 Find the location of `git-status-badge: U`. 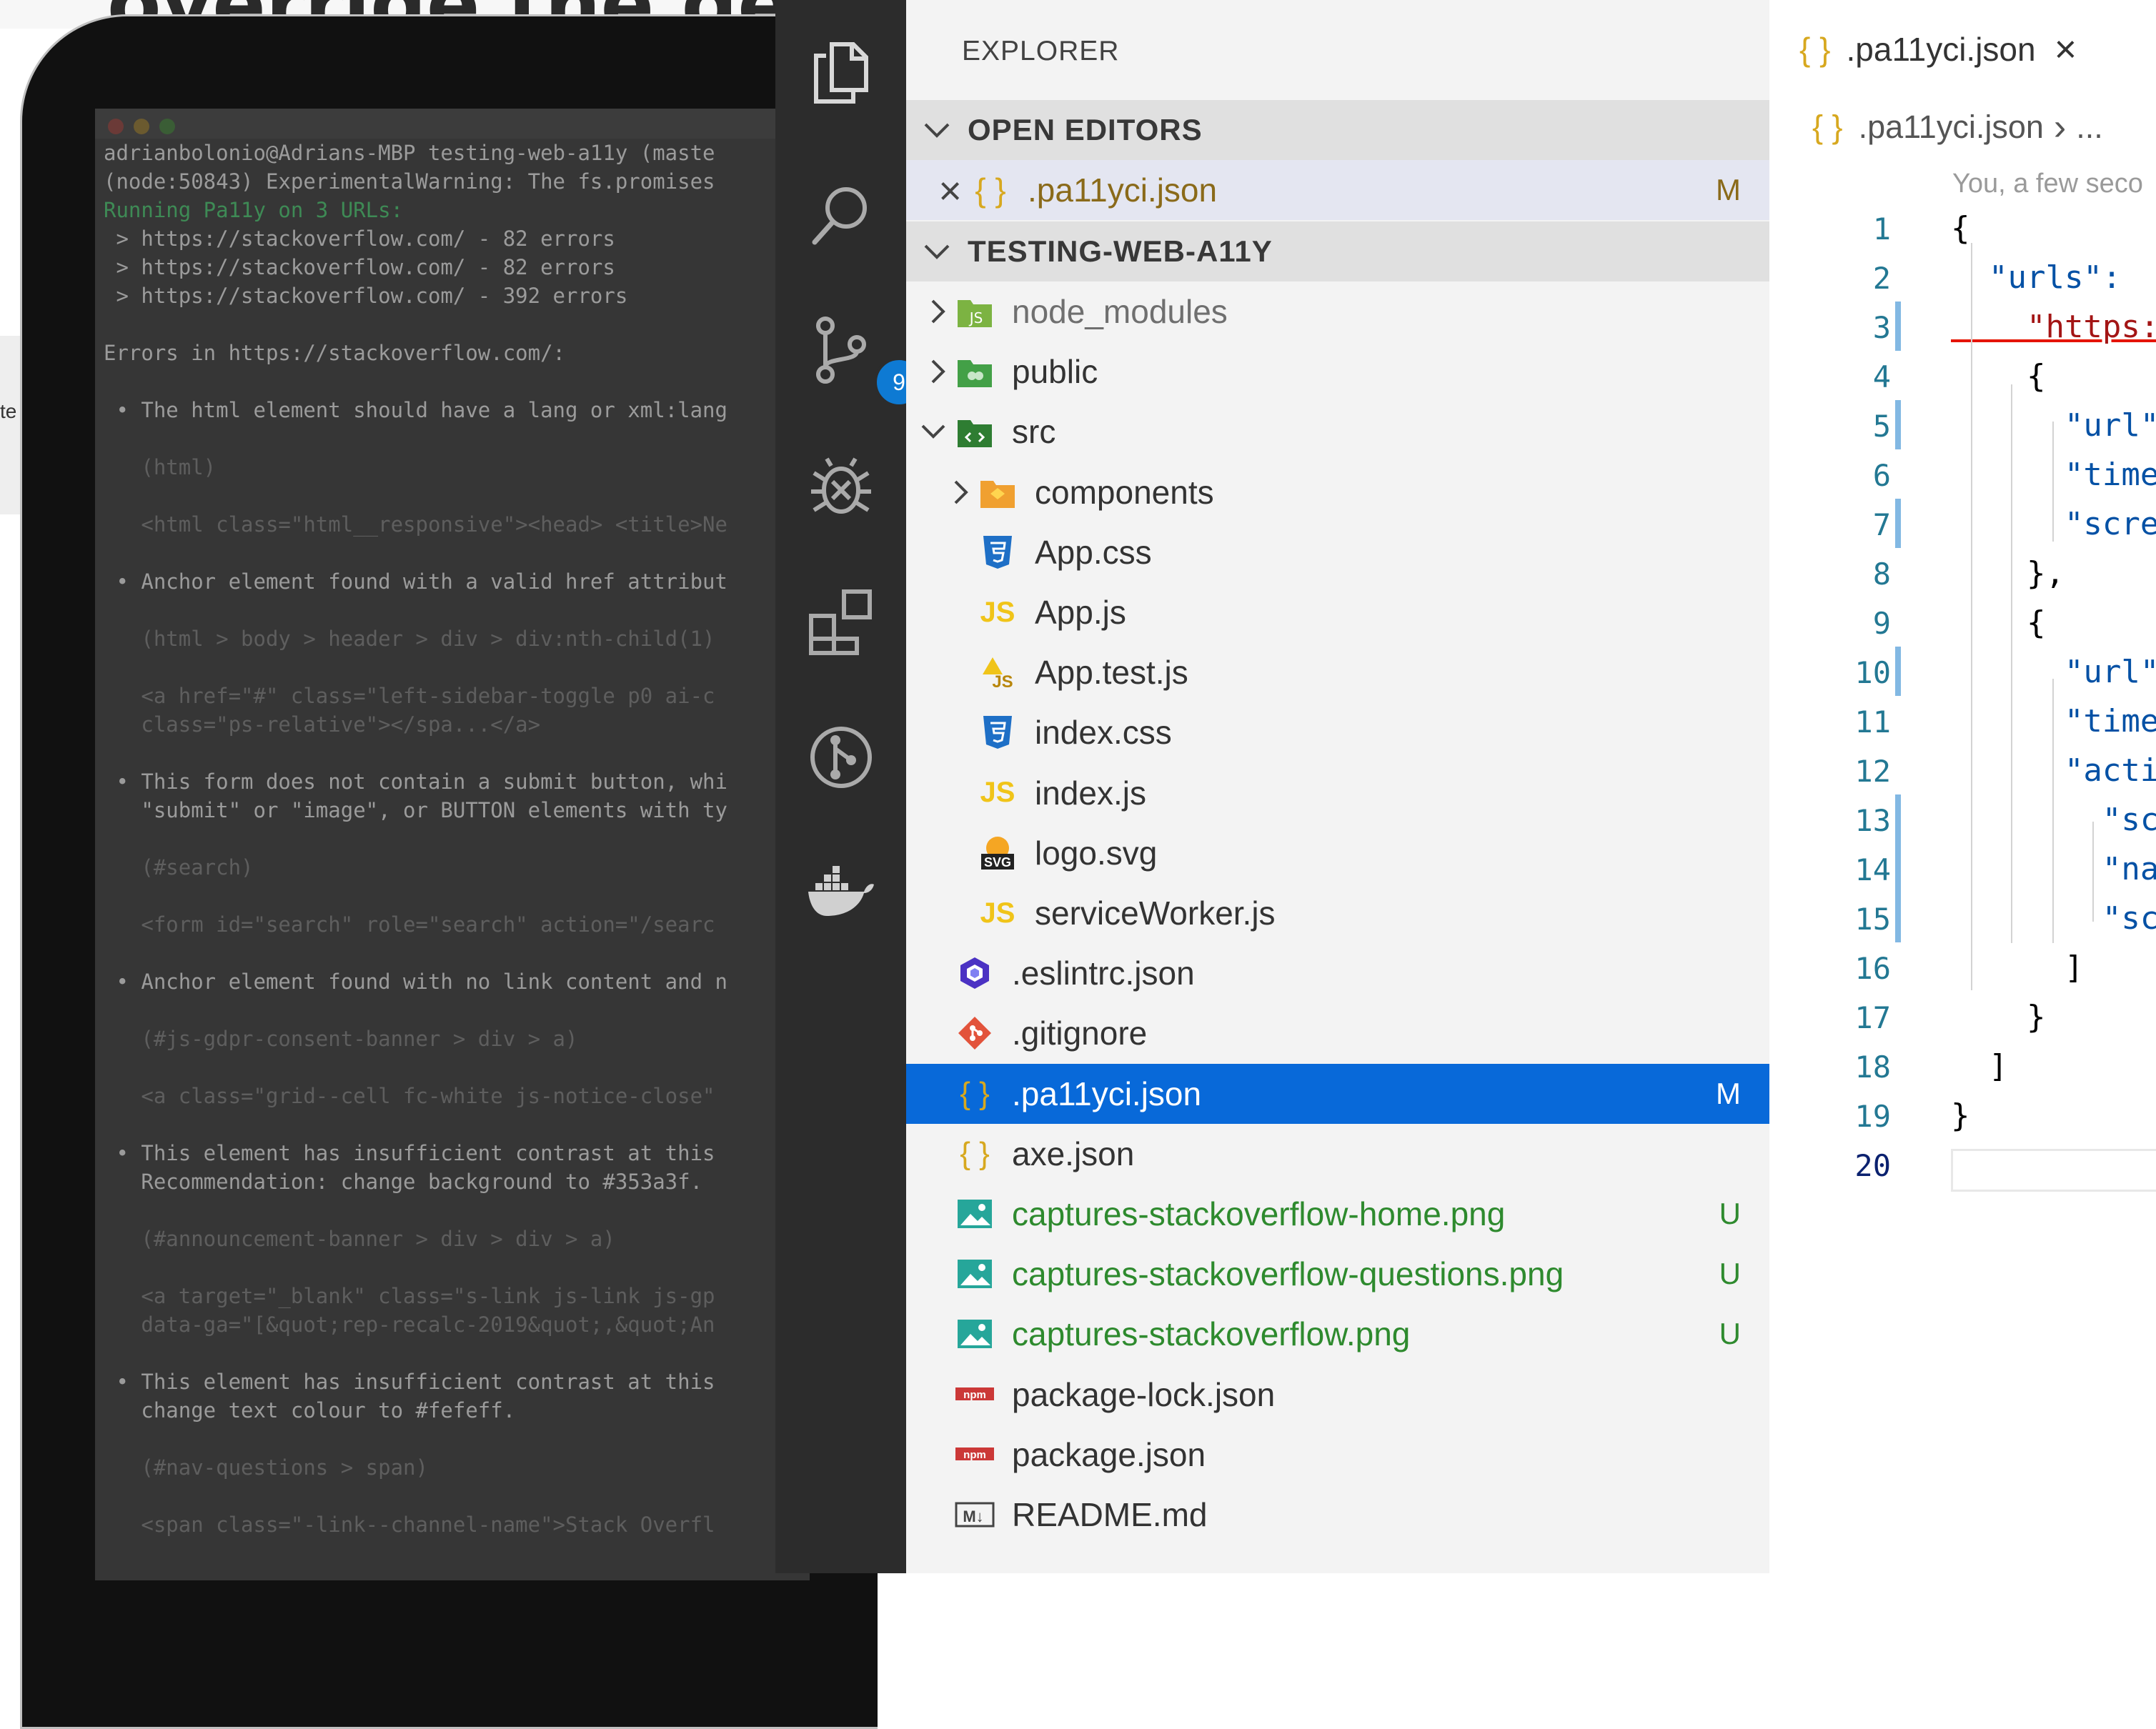

git-status-badge: U is located at coordinates (1730, 1213).